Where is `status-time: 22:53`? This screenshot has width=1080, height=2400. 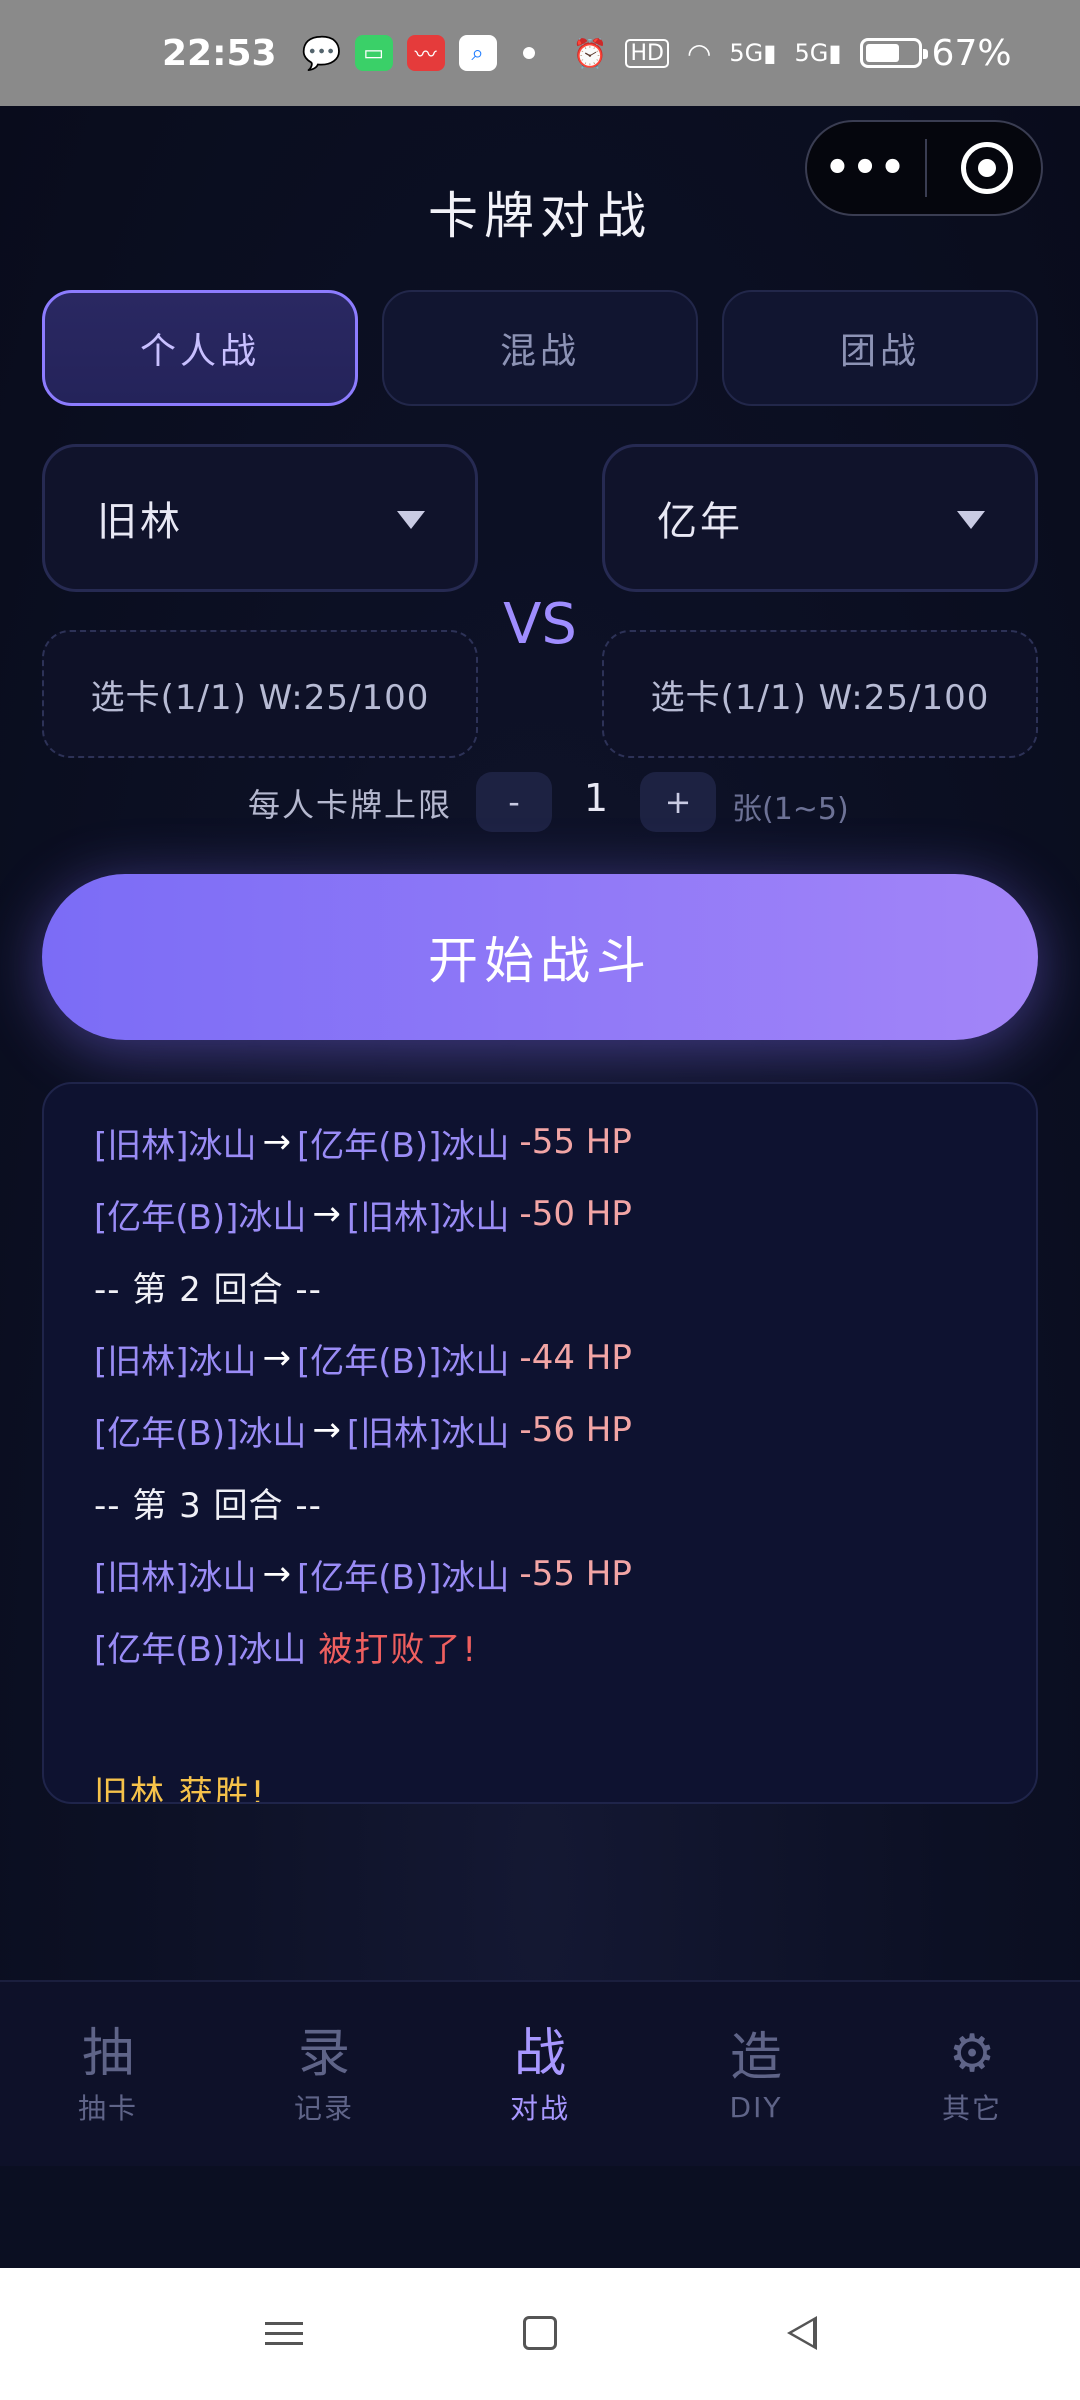
status-time: 22:53 is located at coordinates (219, 53).